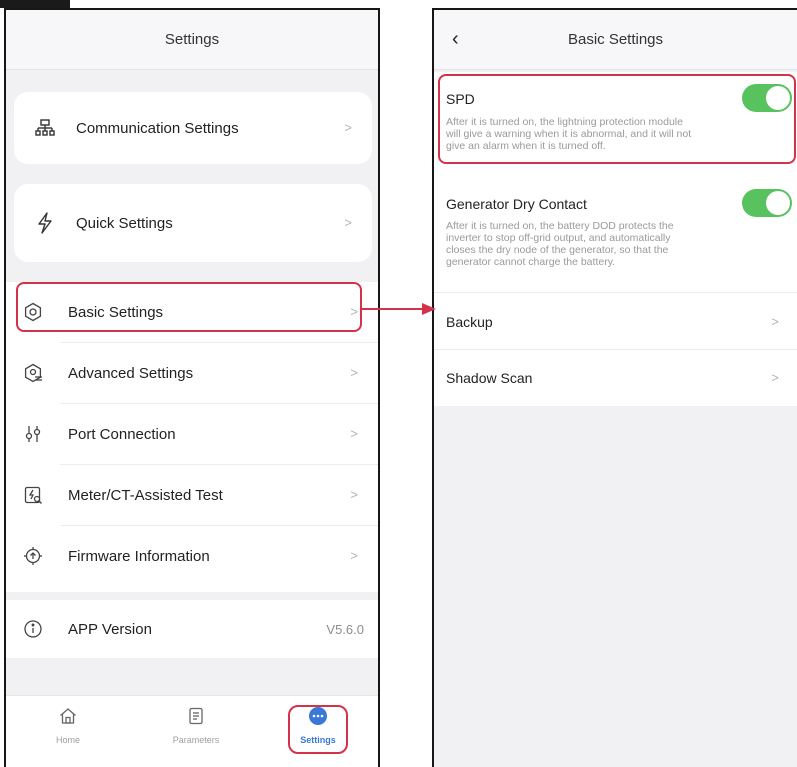 This screenshot has width=797, height=767. I want to click on generator-dry-contact-toggle, so click(767, 203).